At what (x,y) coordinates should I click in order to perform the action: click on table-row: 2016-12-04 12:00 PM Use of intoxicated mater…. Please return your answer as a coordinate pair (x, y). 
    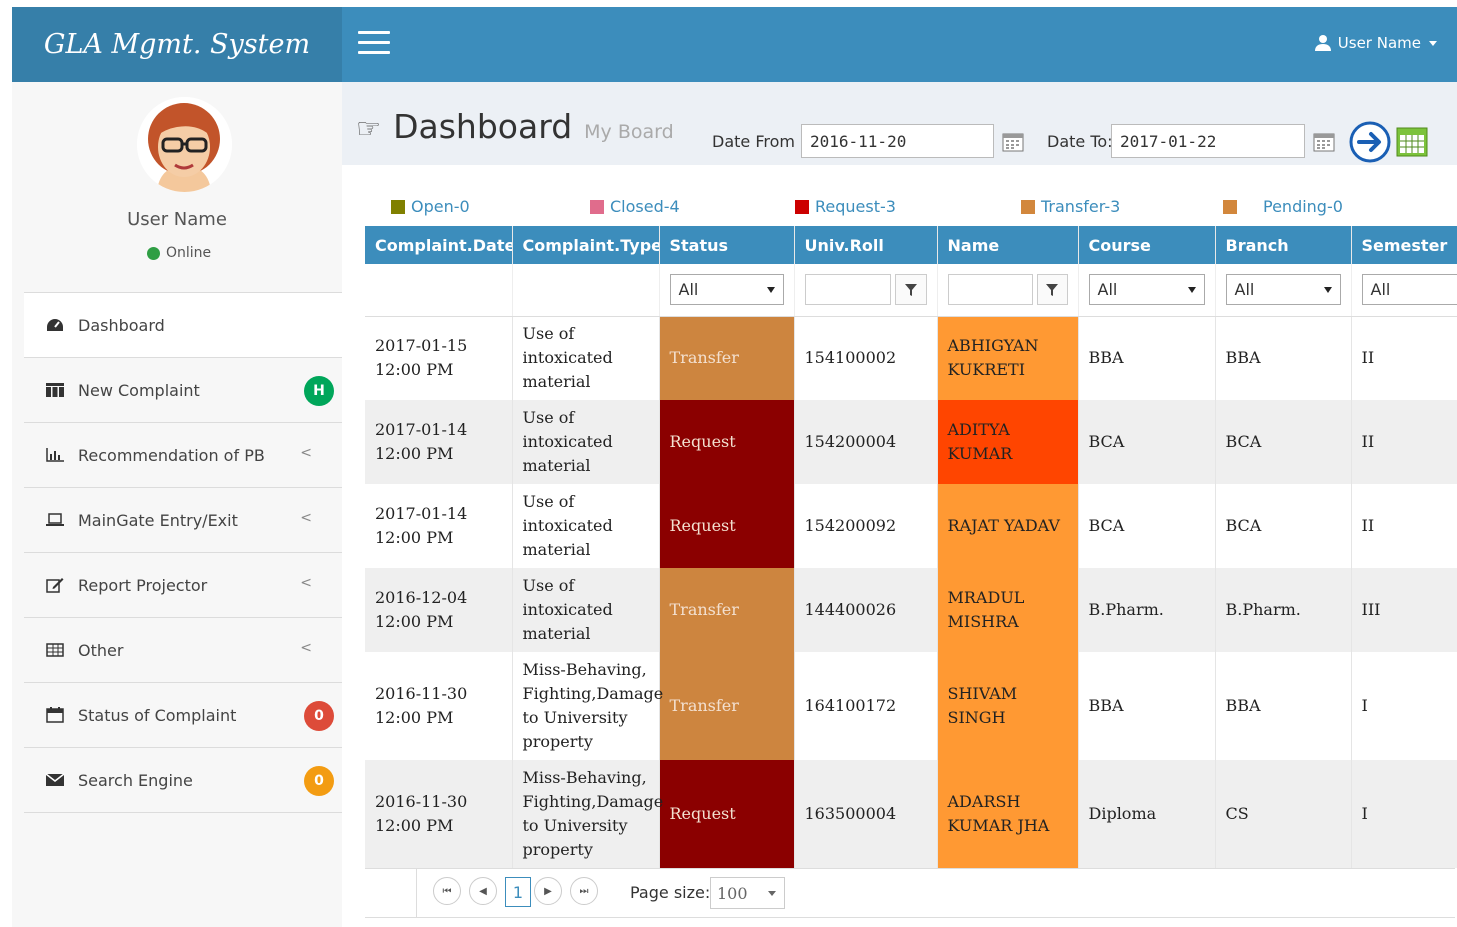
    Looking at the image, I should click on (911, 610).